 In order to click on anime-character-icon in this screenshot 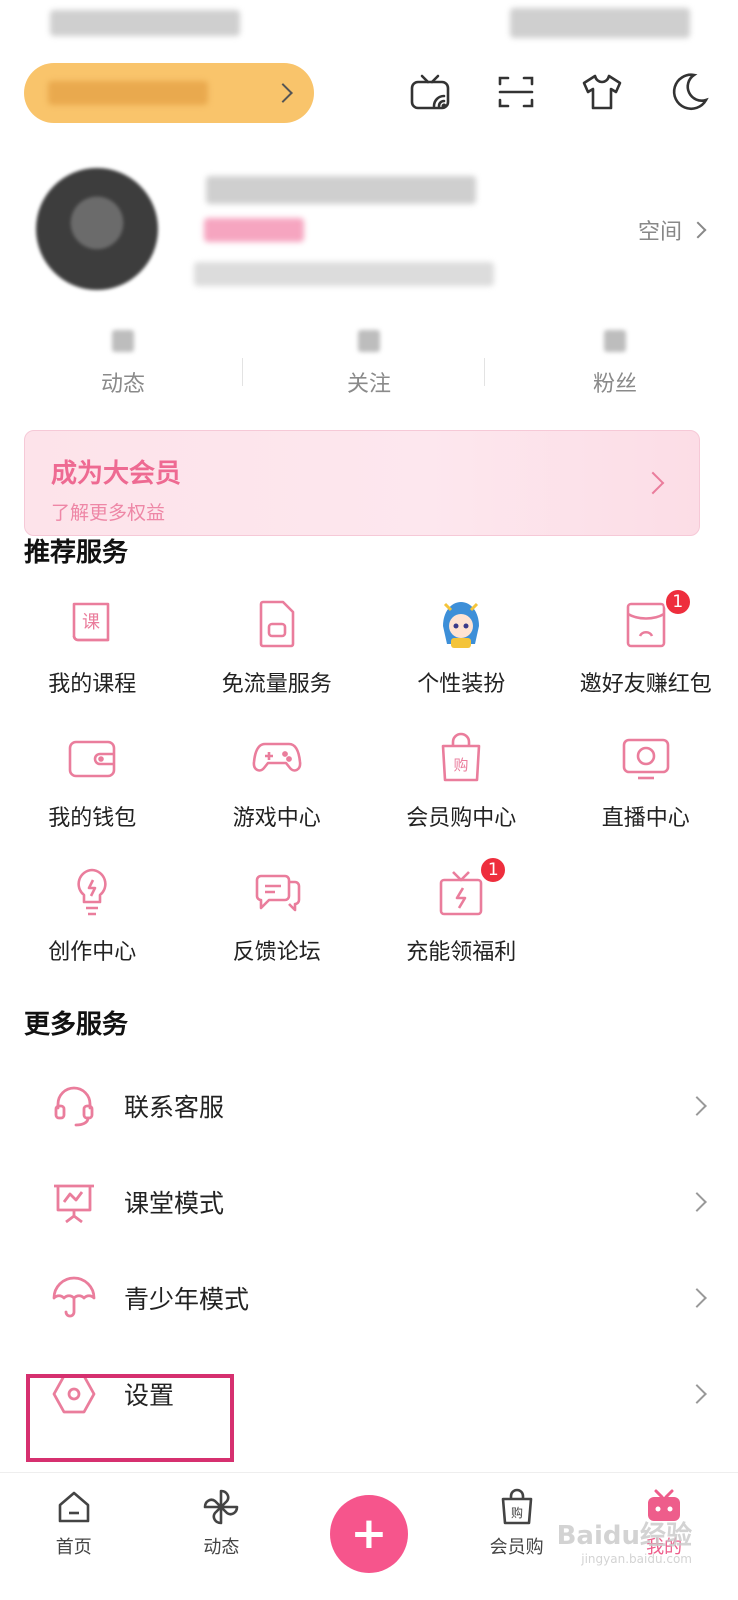, I will do `click(461, 625)`.